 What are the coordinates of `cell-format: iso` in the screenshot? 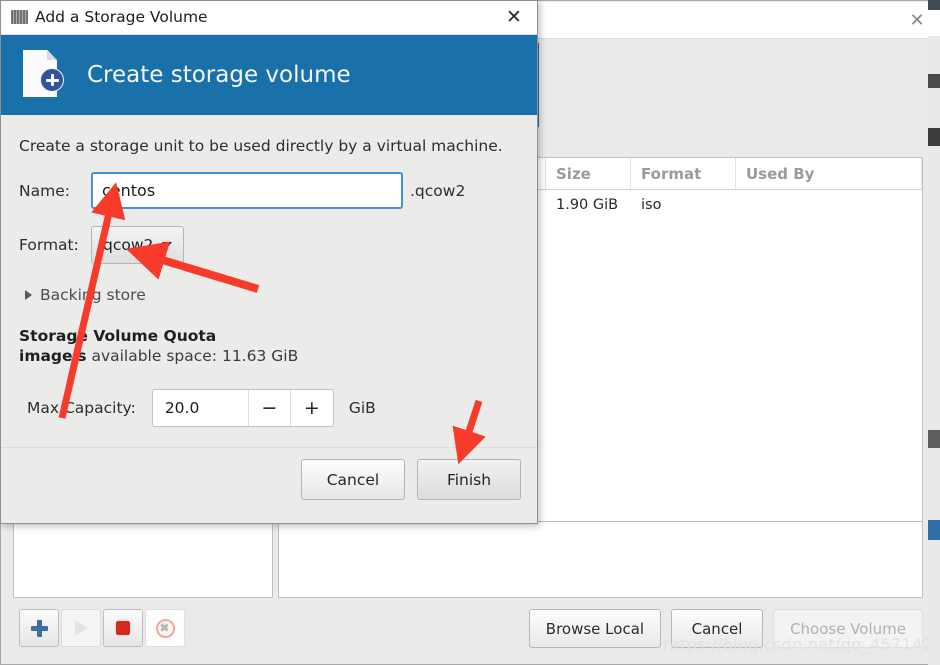 It's located at (651, 205).